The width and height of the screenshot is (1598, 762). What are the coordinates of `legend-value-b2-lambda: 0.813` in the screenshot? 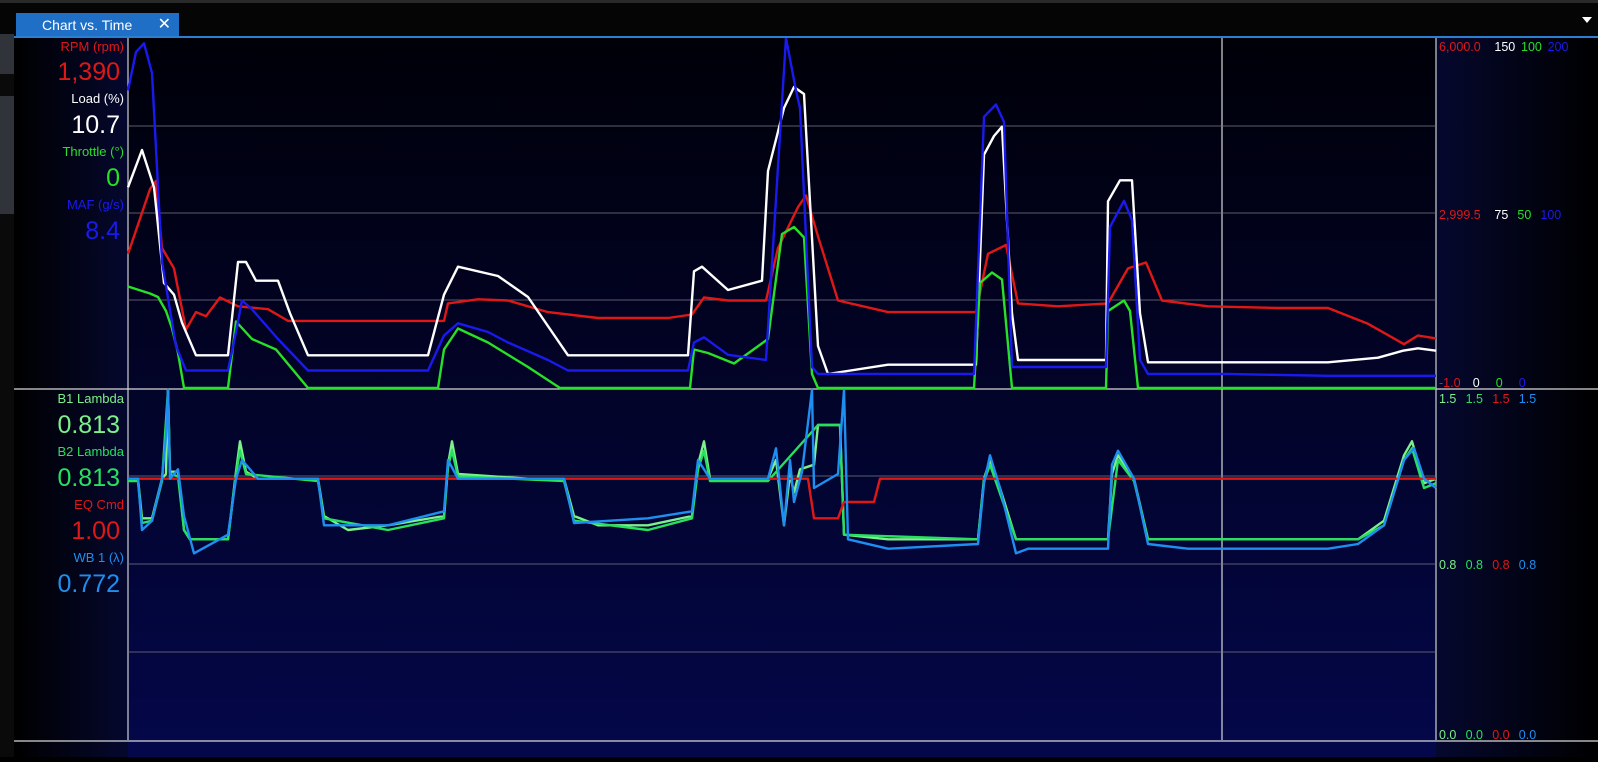 It's located at (88, 478).